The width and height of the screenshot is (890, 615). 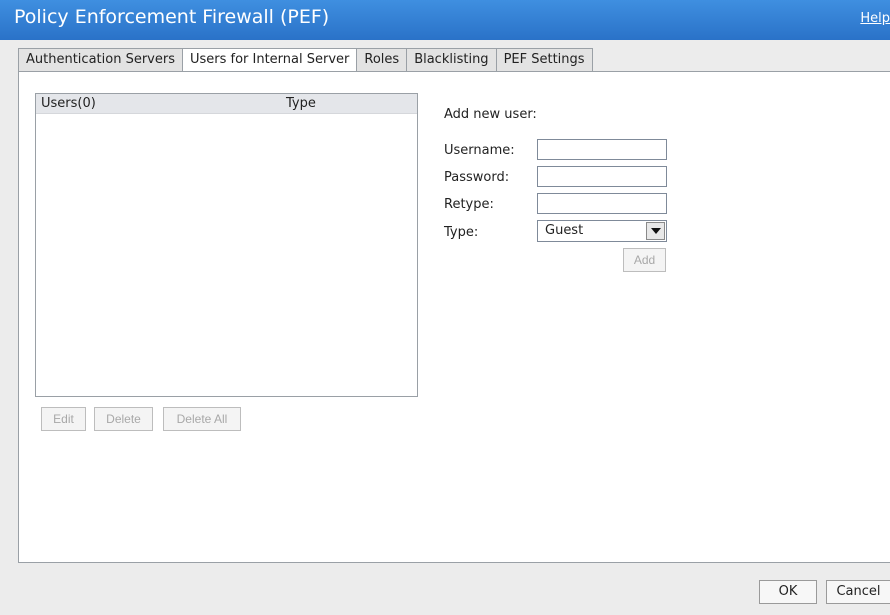 What do you see at coordinates (644, 260) in the screenshot?
I see `add-button: Add` at bounding box center [644, 260].